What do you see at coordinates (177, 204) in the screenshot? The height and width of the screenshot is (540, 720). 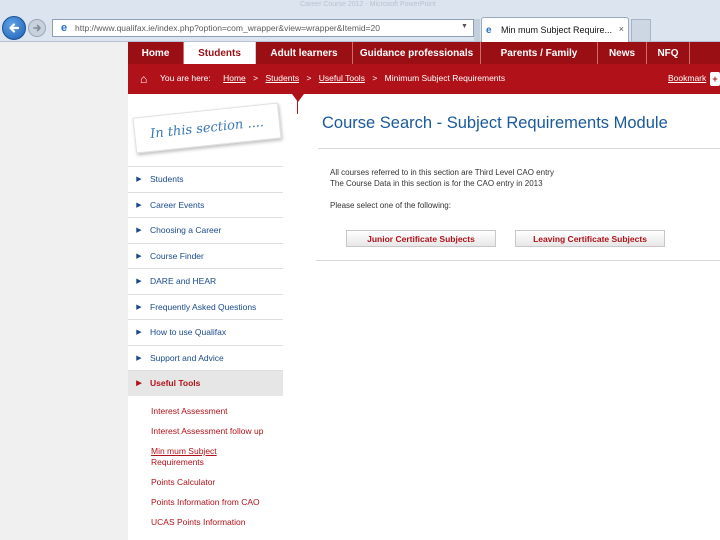 I see `sidebar-item-label: Career Events` at bounding box center [177, 204].